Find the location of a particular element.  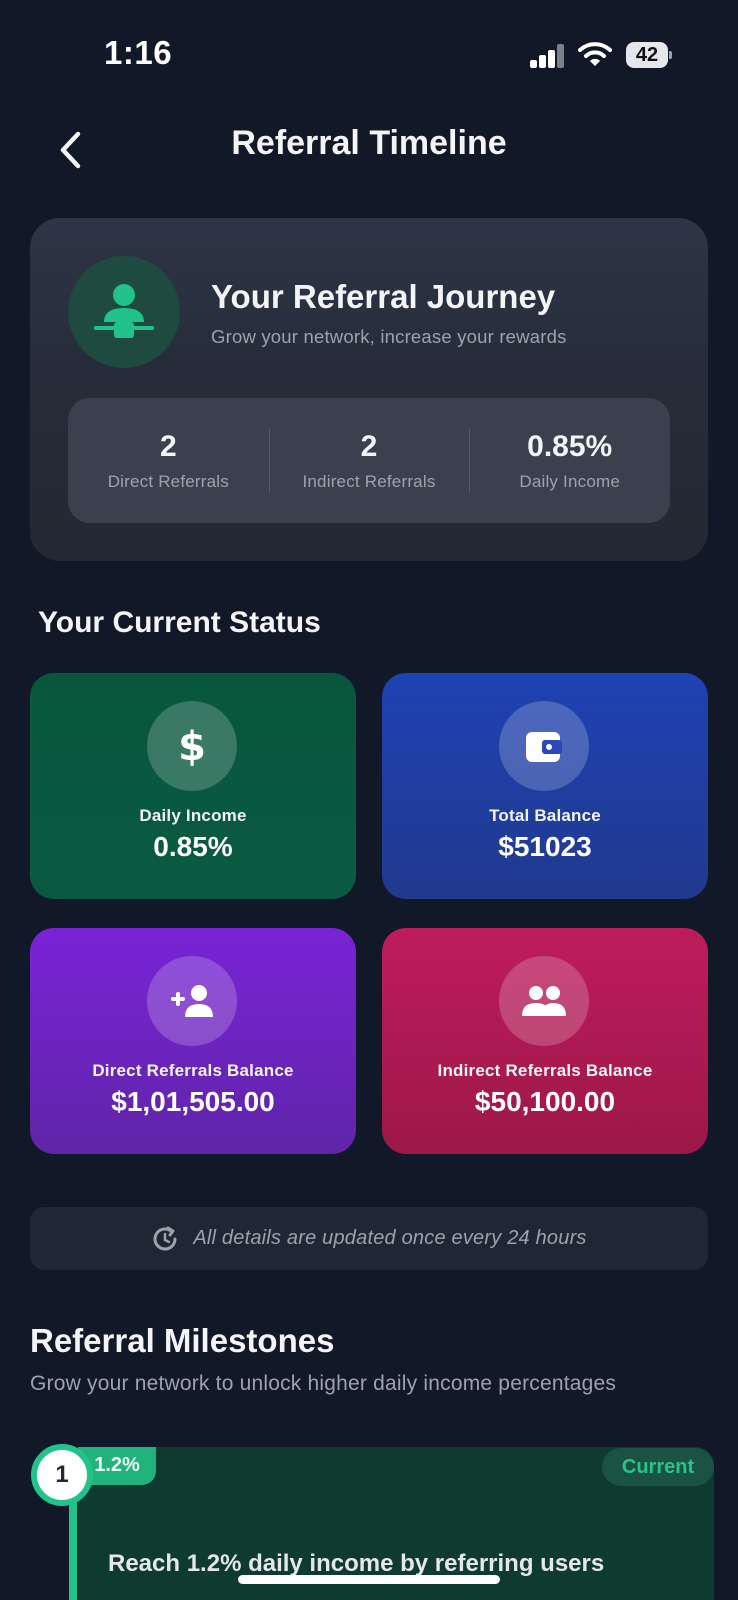

journey-title: Your Referral Journey is located at coordinates (383, 296).